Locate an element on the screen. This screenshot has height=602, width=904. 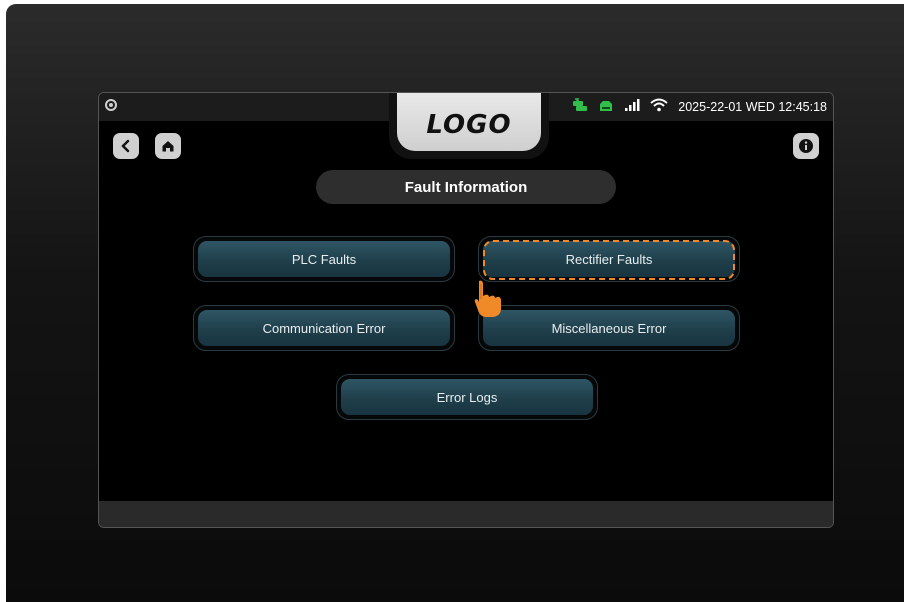
info-button is located at coordinates (806, 146).